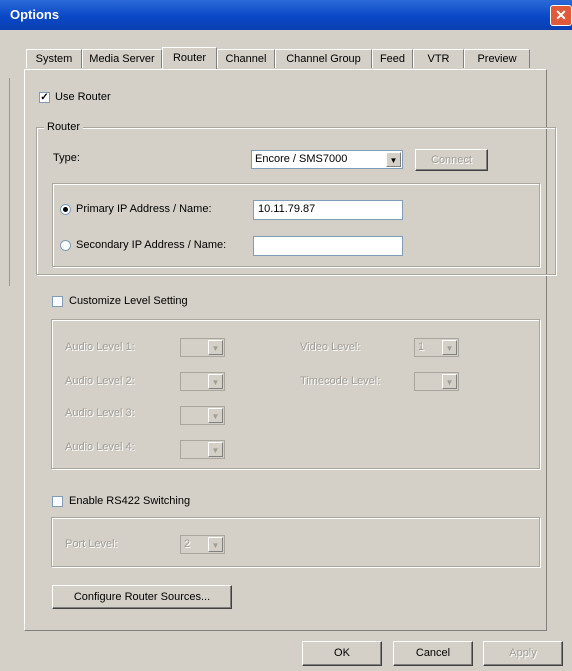 The image size is (572, 671). Describe the element at coordinates (438, 58) in the screenshot. I see `tab-vtr: VTR` at that location.